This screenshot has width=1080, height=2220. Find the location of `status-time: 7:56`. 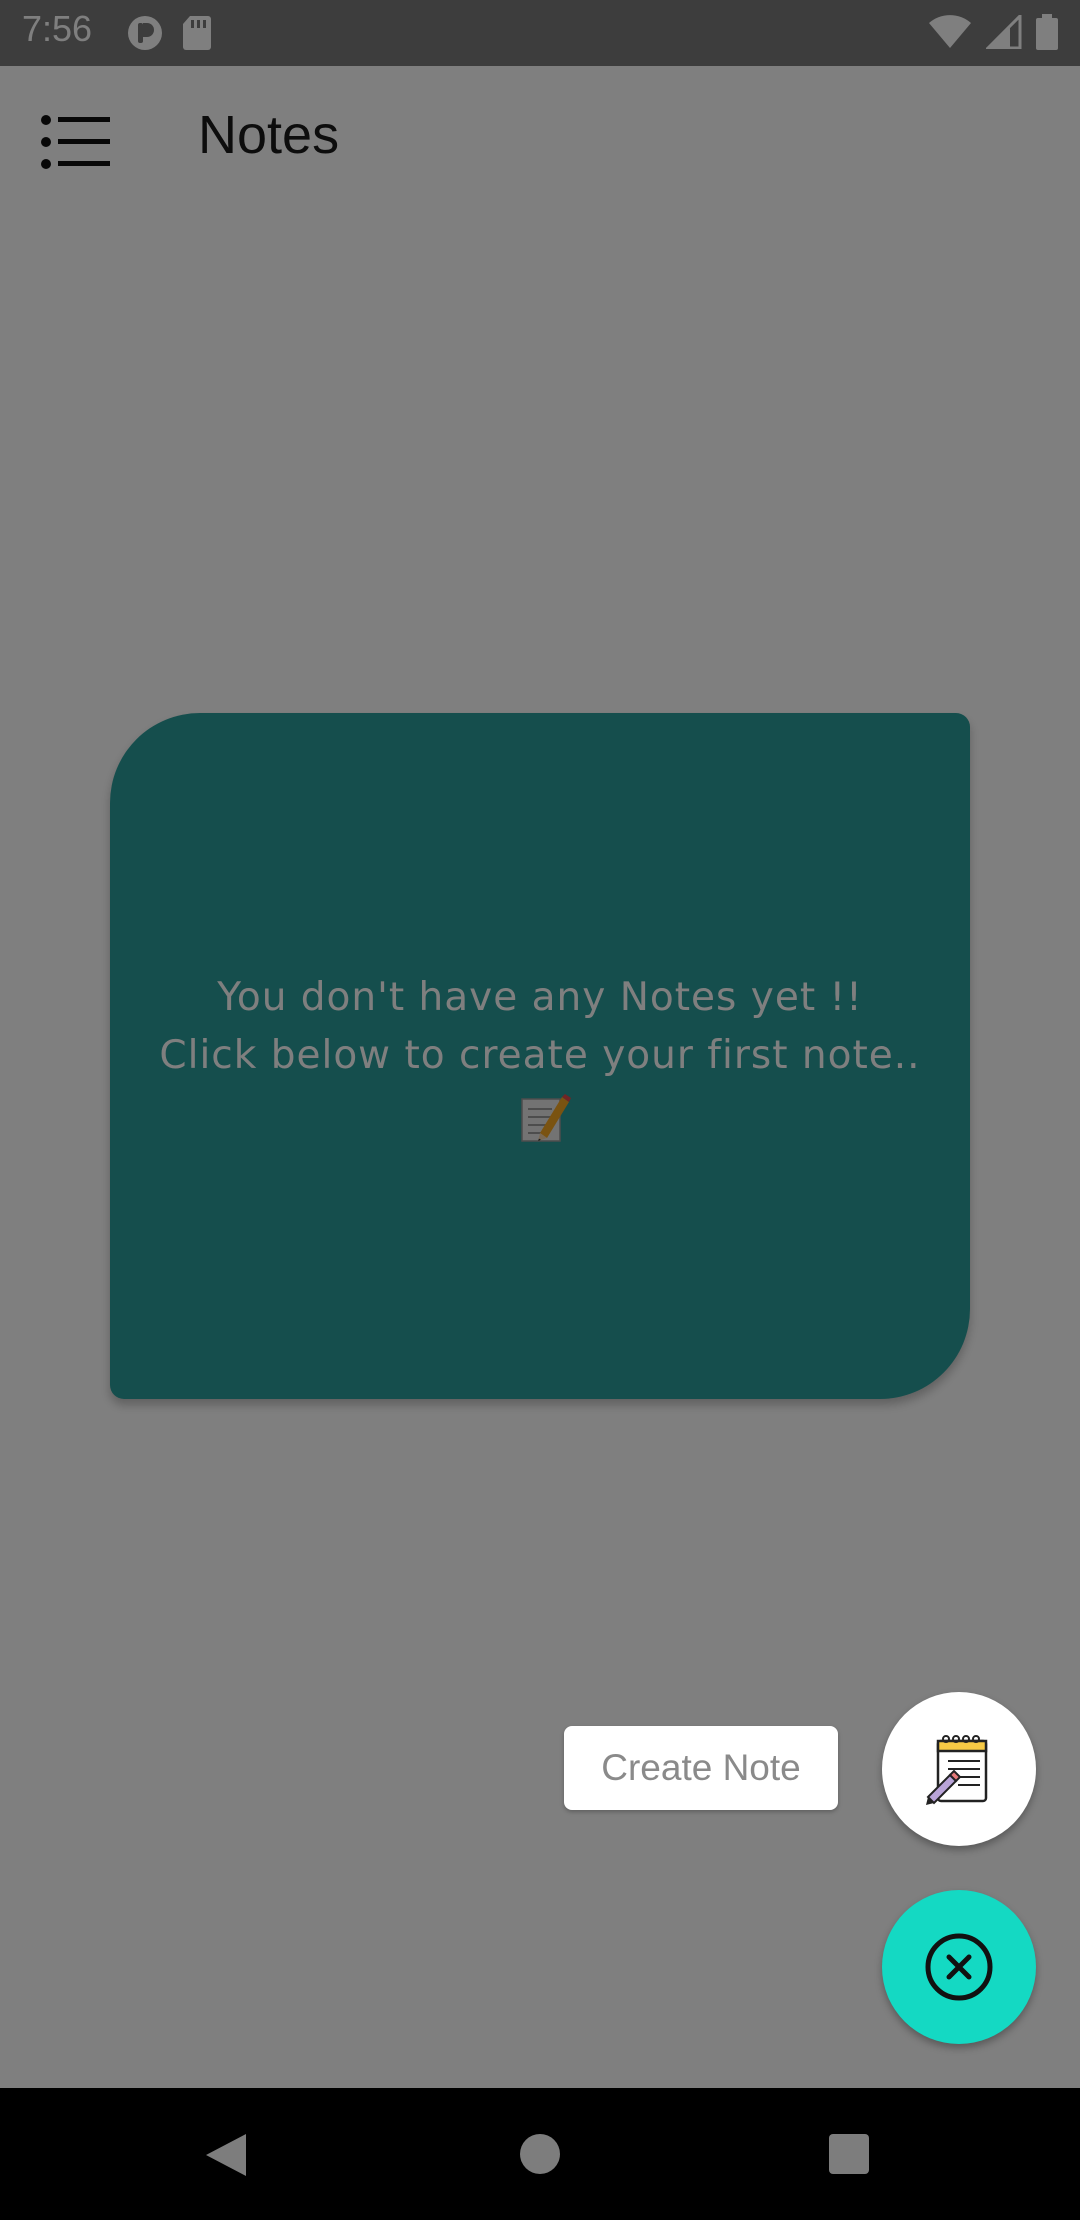

status-time: 7:56 is located at coordinates (57, 28).